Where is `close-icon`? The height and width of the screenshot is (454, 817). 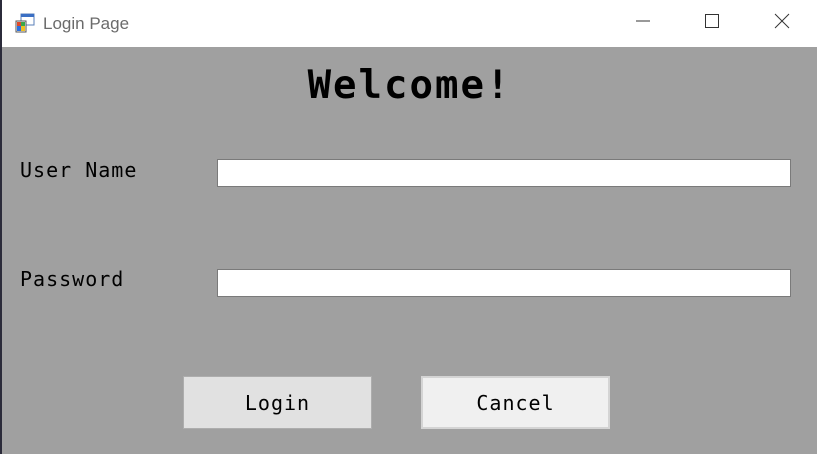 close-icon is located at coordinates (782, 23).